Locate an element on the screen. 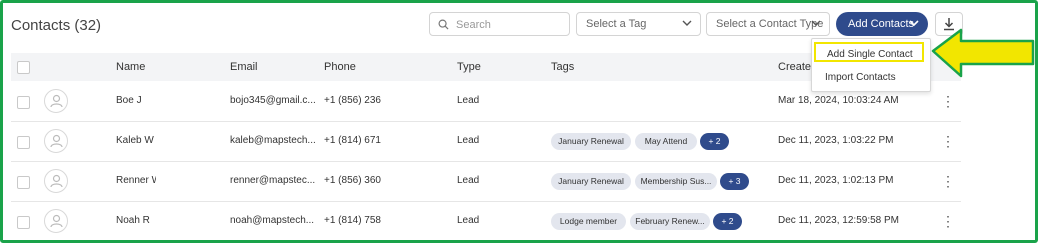  menu-item-add-single-contact: Add Single Contact is located at coordinates (869, 52).